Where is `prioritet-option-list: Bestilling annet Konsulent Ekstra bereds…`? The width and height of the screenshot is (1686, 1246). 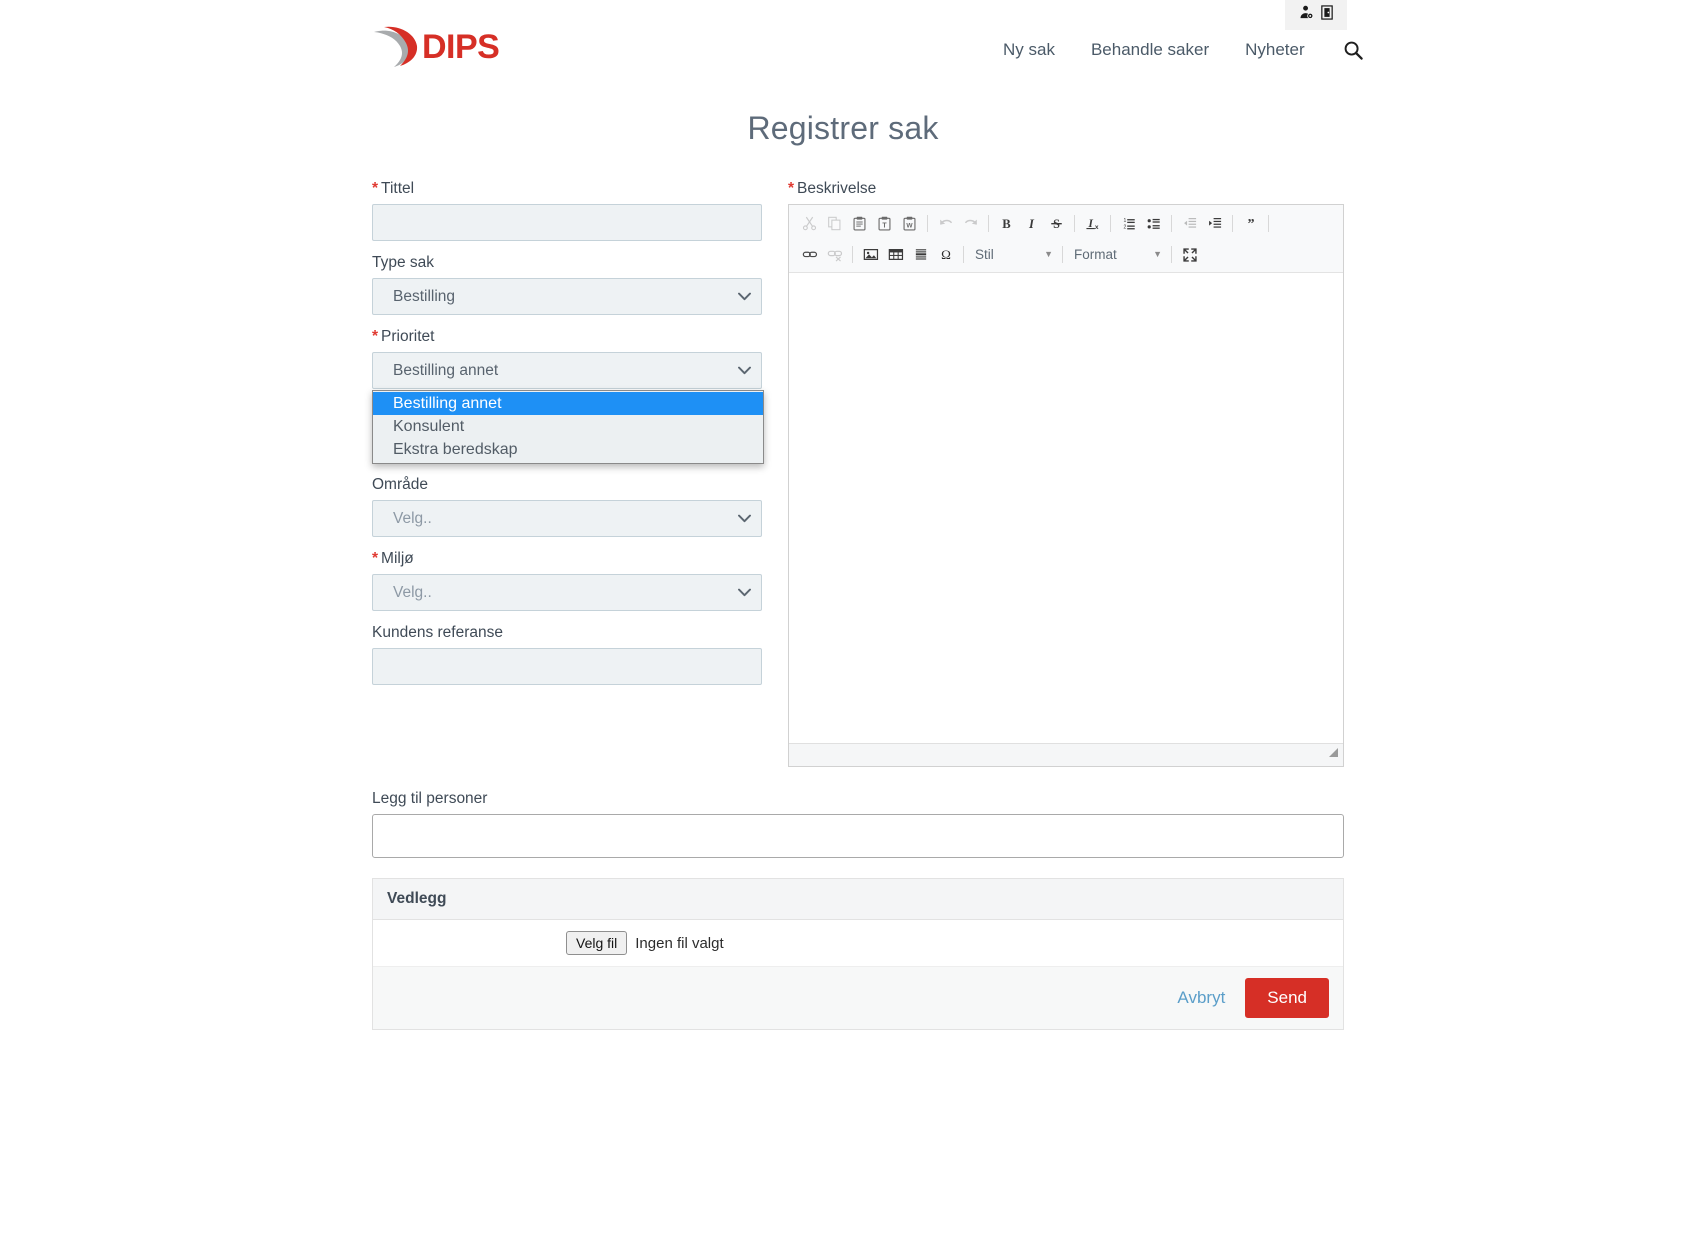
prioritet-option-list: Bestilling annet Konsulent Ekstra bereds… is located at coordinates (568, 427).